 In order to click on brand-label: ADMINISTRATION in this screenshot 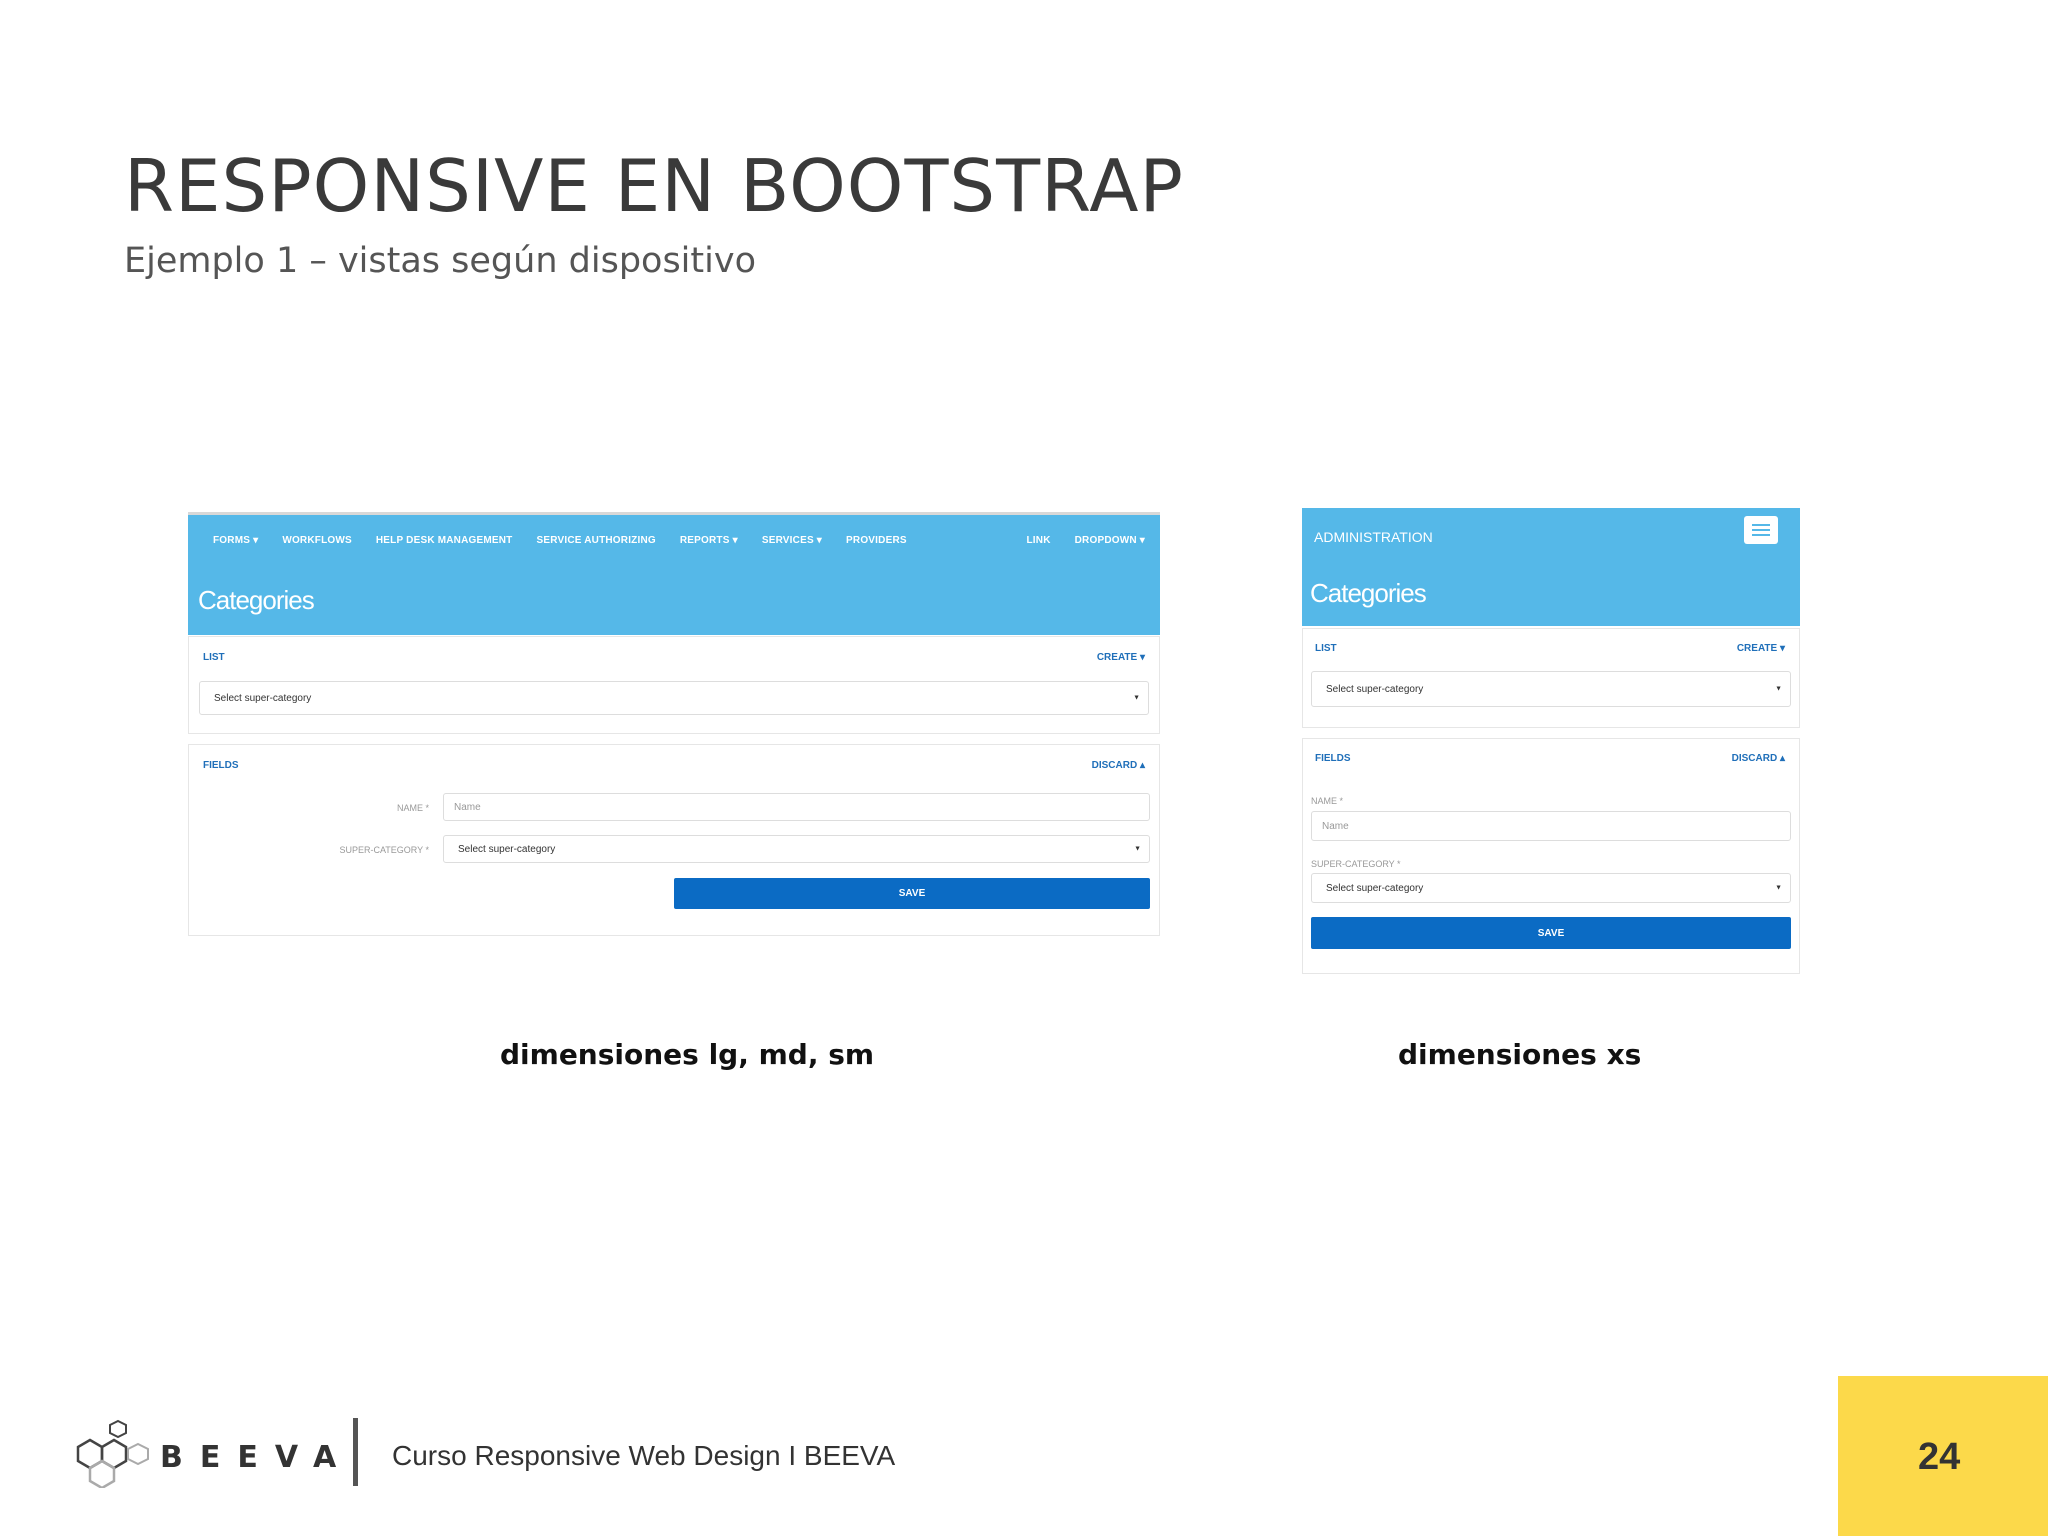, I will do `click(1373, 537)`.